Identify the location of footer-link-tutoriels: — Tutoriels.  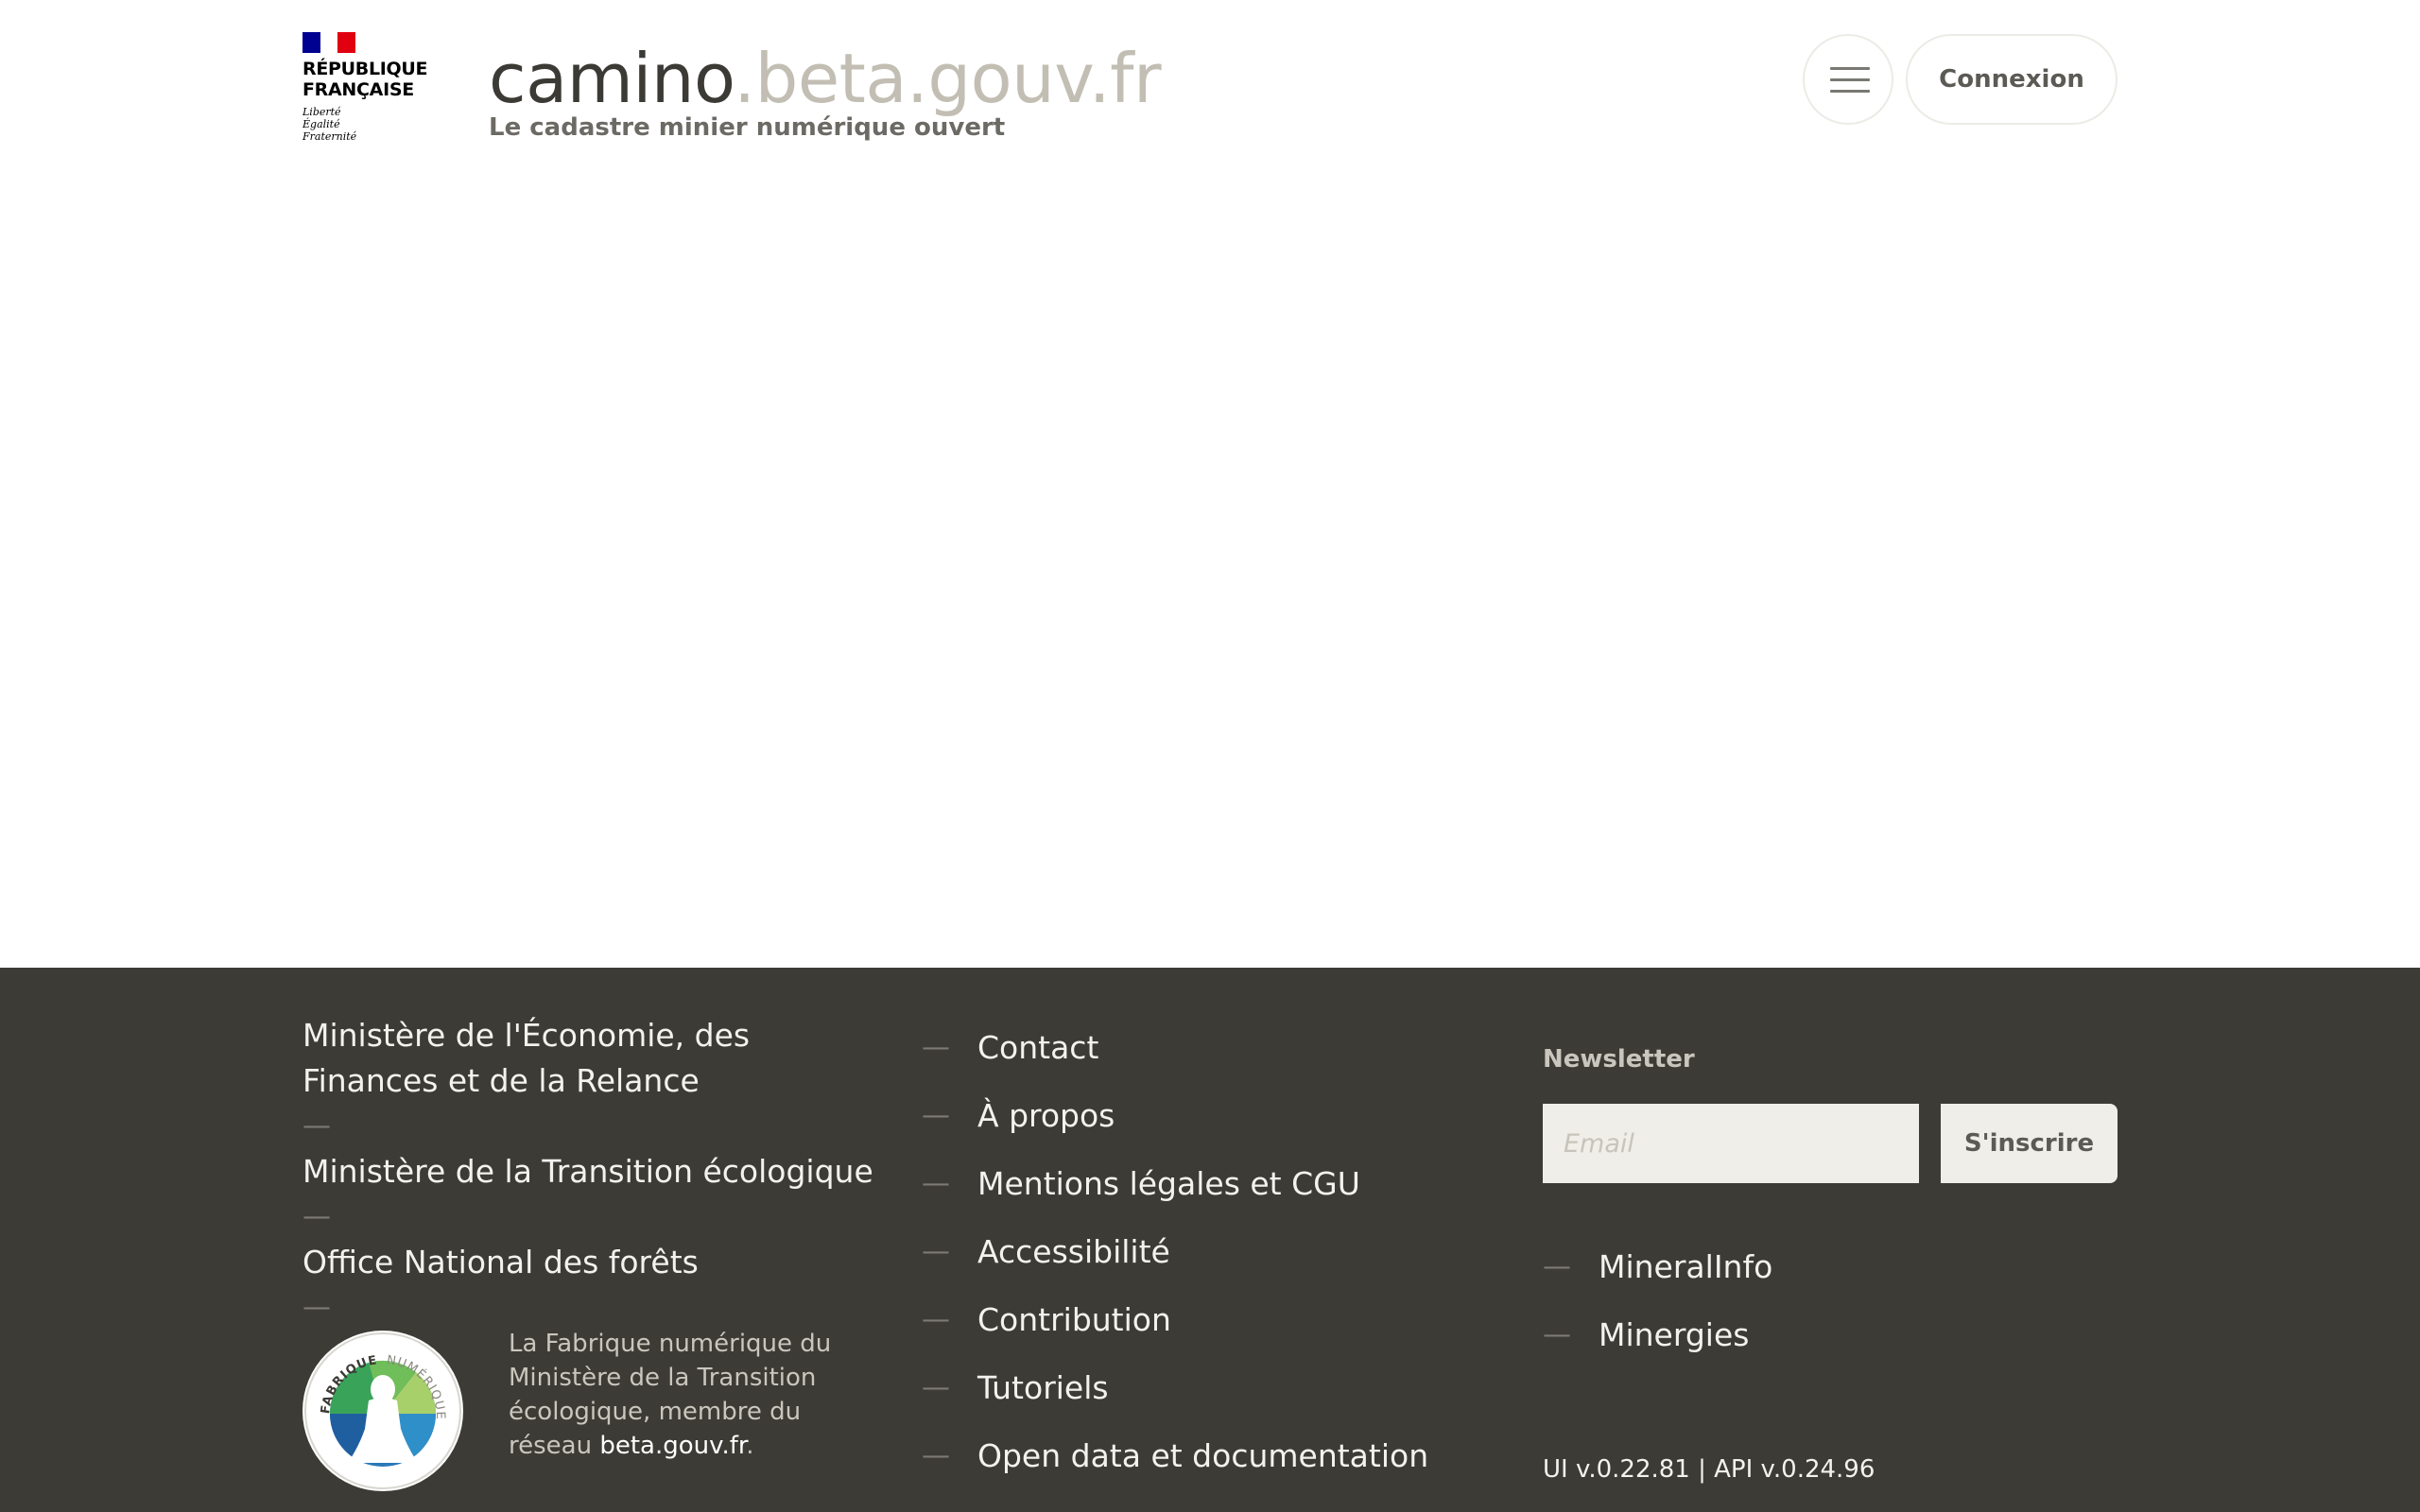
(1229, 1387).